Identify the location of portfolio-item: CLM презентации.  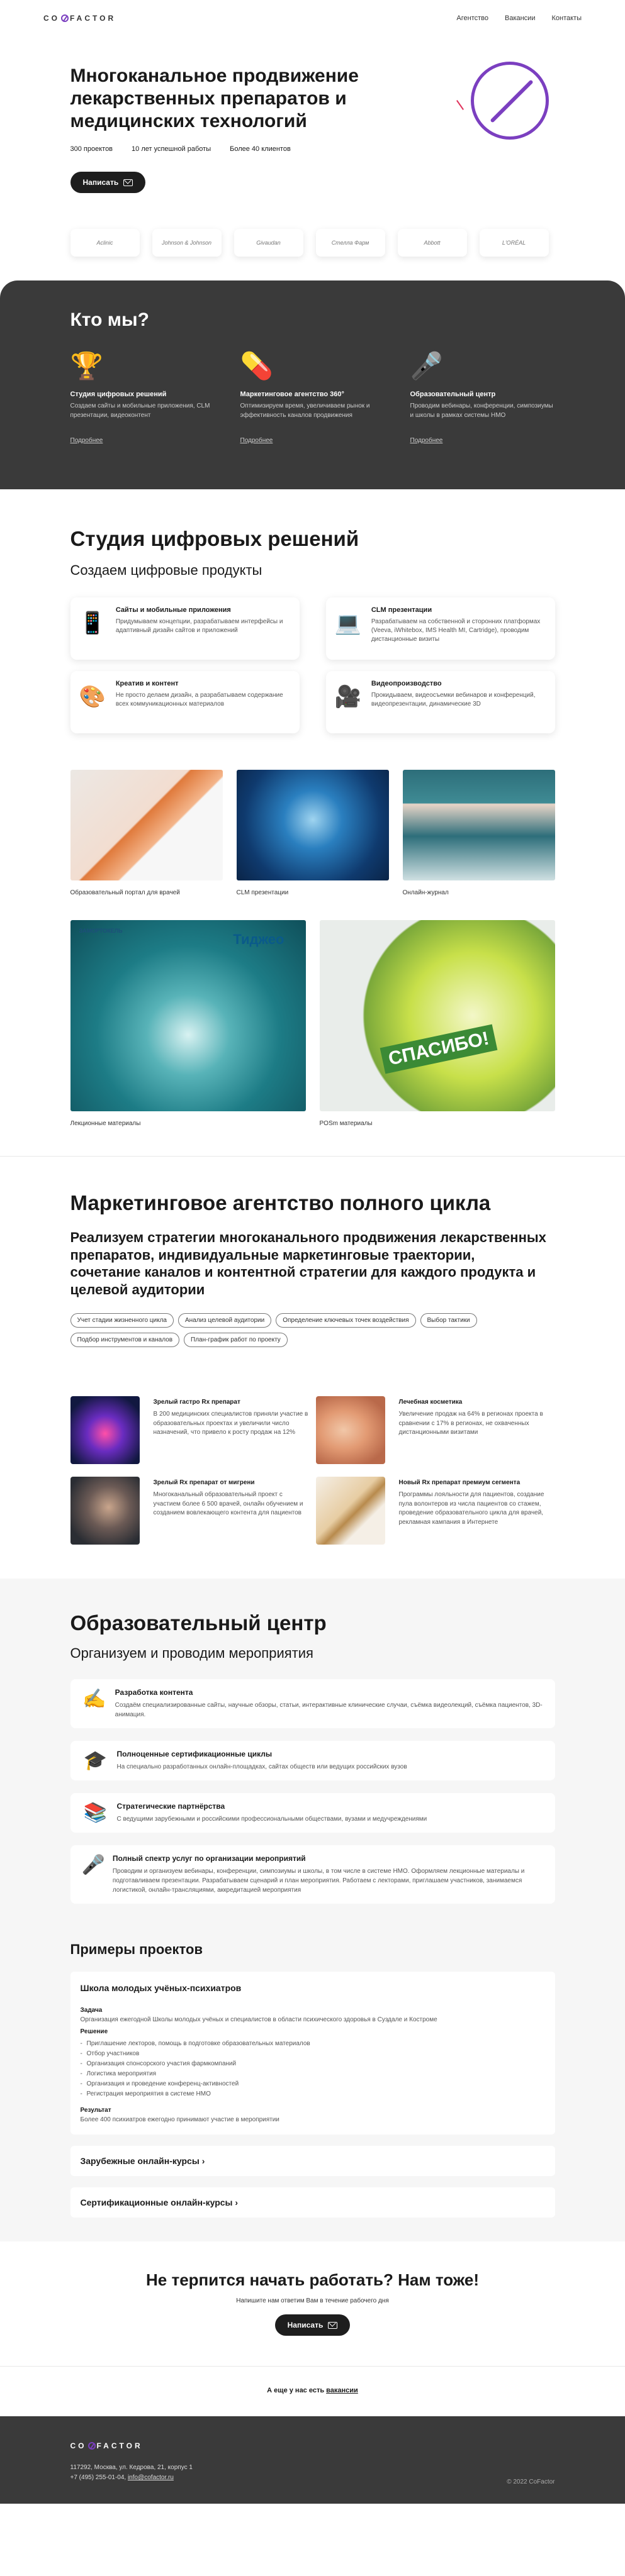
(312, 833).